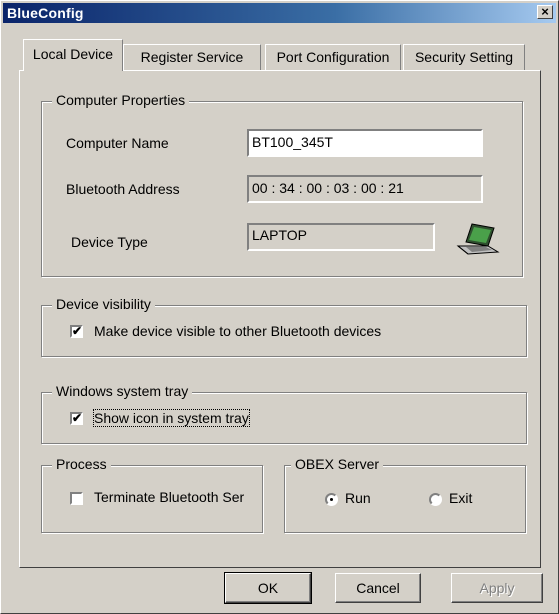 The image size is (559, 614). I want to click on radio-selected-dot, so click(331, 499).